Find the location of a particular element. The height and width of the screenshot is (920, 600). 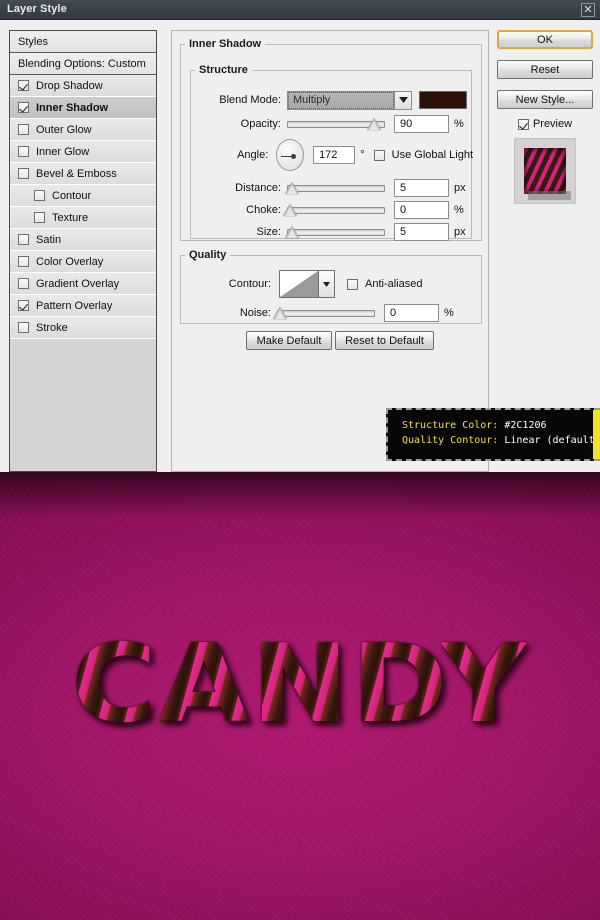

size-unit: px is located at coordinates (460, 232).